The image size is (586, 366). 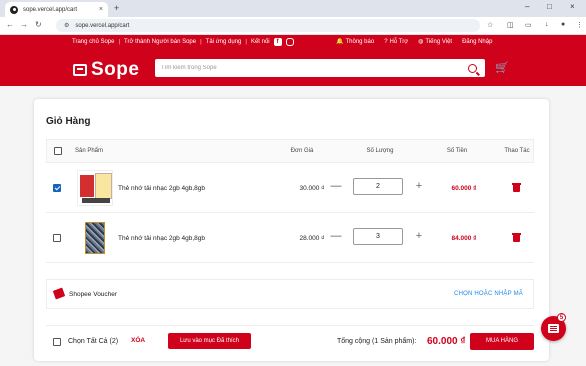 What do you see at coordinates (579, 25) in the screenshot?
I see `menu-icon: ⋮` at bounding box center [579, 25].